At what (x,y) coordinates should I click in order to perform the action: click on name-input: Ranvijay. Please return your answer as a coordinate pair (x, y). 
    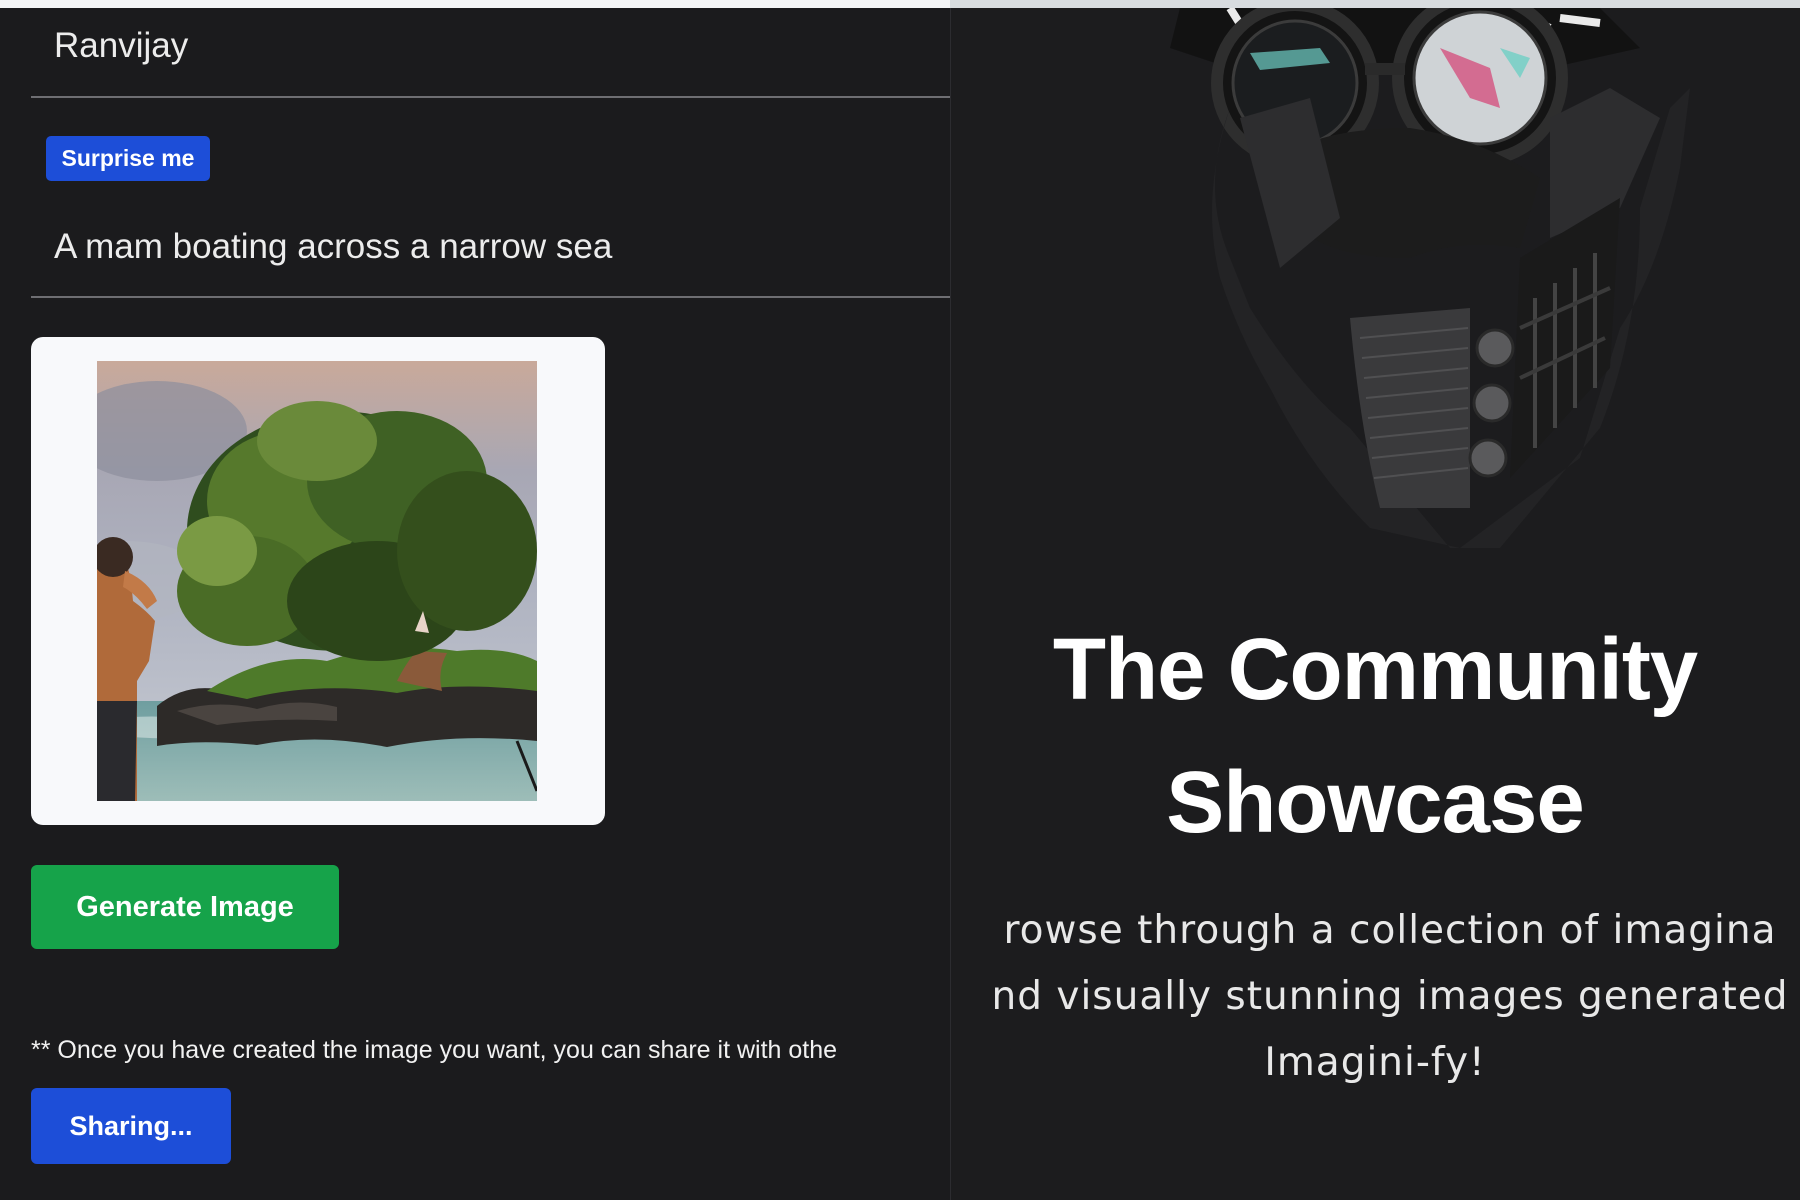
    Looking at the image, I should click on (121, 46).